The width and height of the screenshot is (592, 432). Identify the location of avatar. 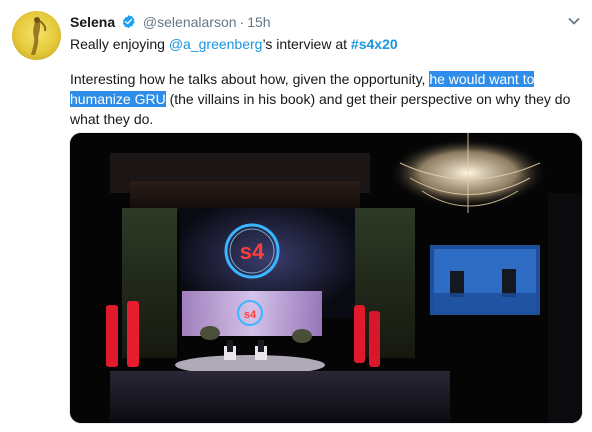
(36, 35).